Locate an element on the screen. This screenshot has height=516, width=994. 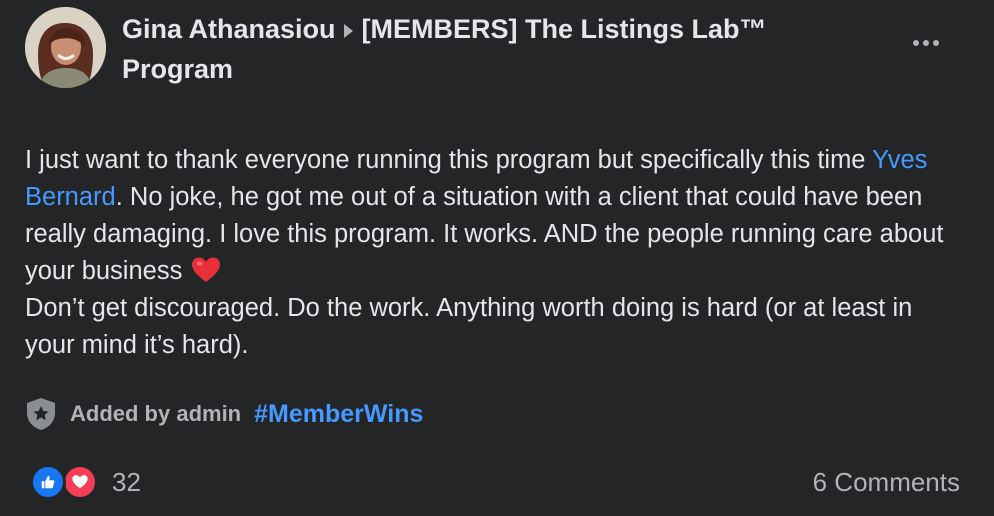
avatar is located at coordinates (65, 47).